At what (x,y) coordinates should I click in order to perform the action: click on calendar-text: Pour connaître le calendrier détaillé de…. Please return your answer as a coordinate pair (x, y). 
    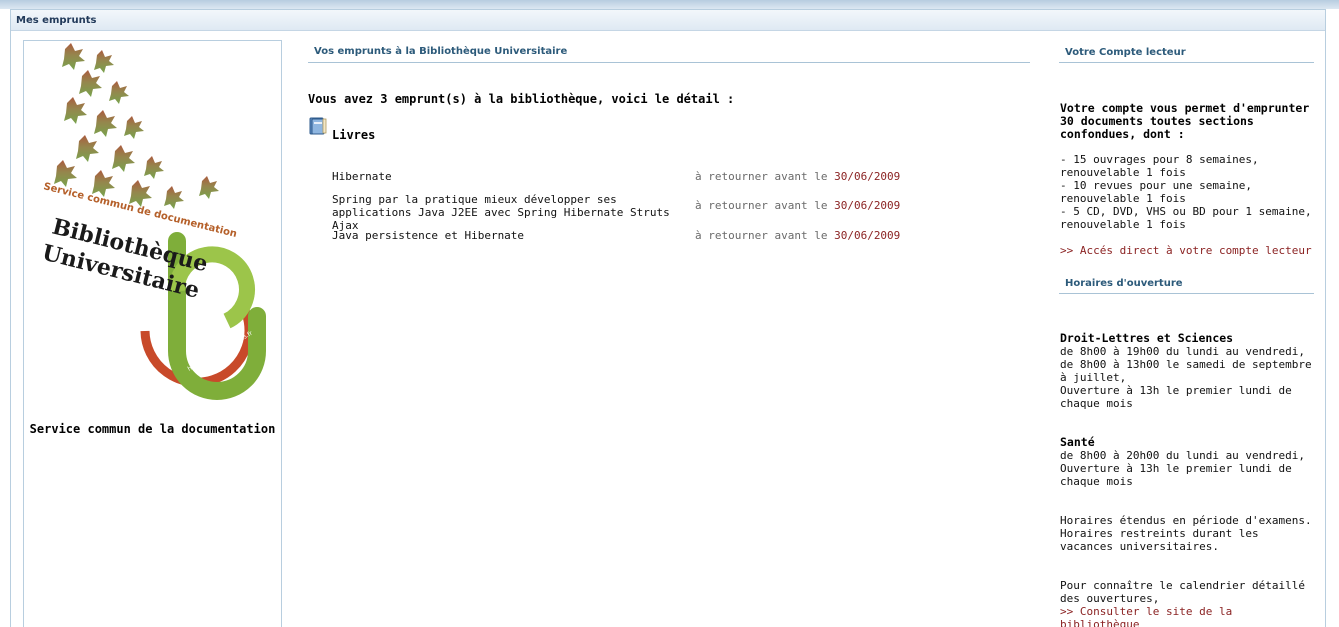
    Looking at the image, I should click on (1183, 592).